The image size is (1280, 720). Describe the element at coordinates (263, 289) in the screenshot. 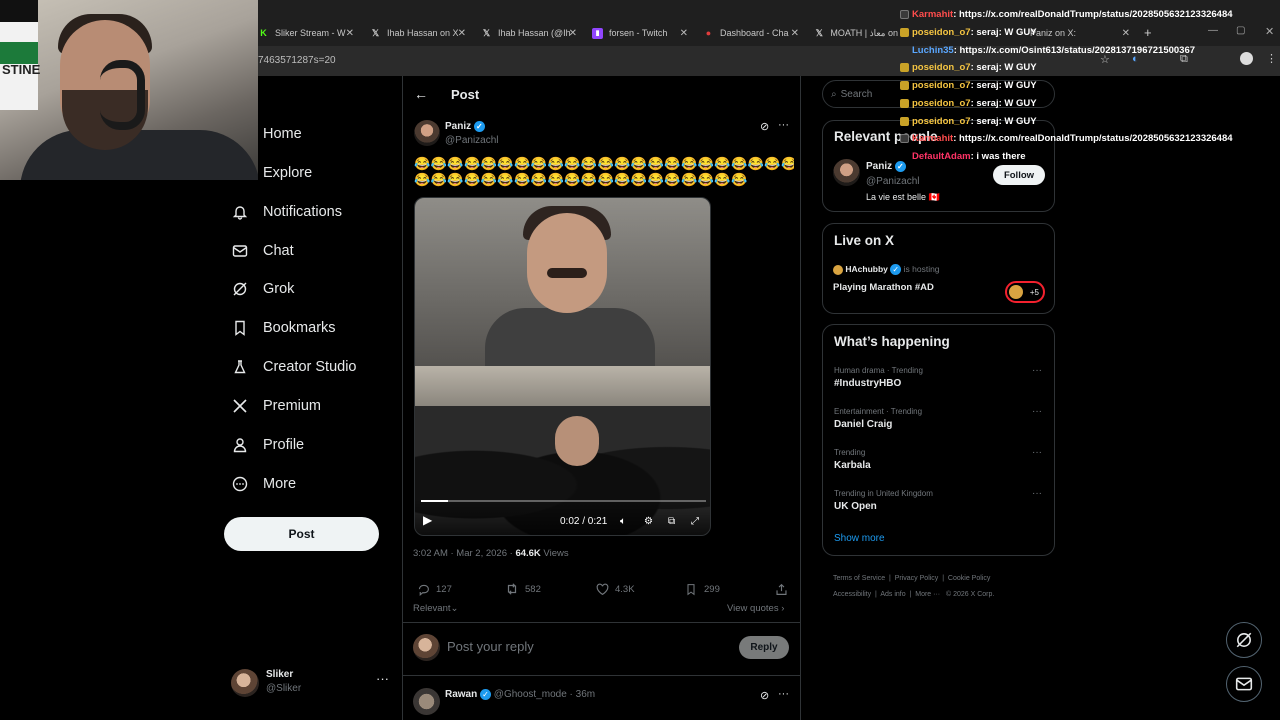

I see `nav-grok: Grok` at that location.